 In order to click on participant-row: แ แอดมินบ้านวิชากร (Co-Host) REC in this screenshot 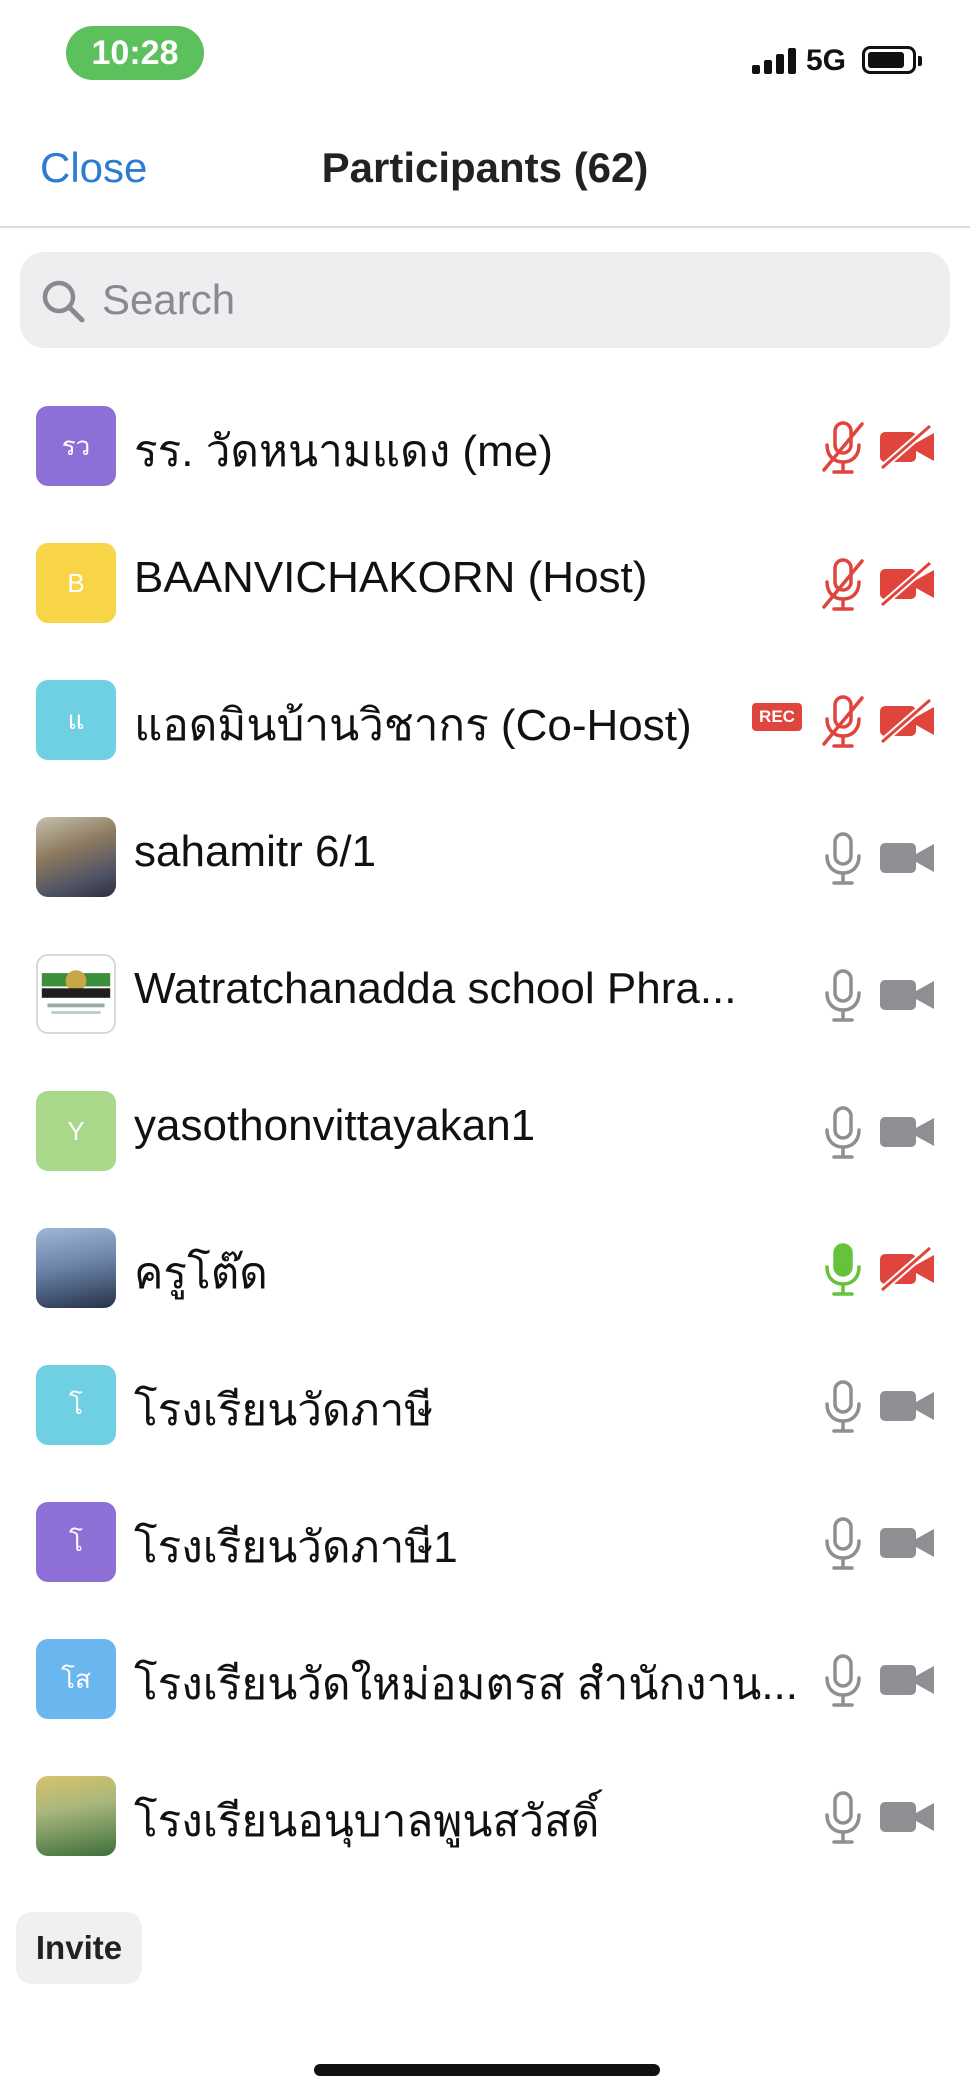, I will do `click(485, 720)`.